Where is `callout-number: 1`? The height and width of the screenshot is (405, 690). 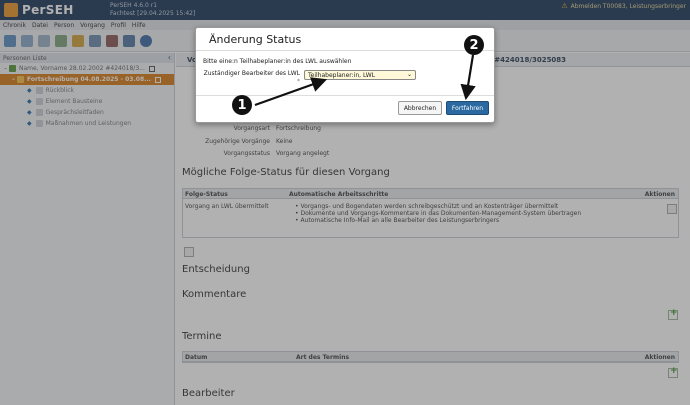 callout-number: 1 is located at coordinates (242, 105).